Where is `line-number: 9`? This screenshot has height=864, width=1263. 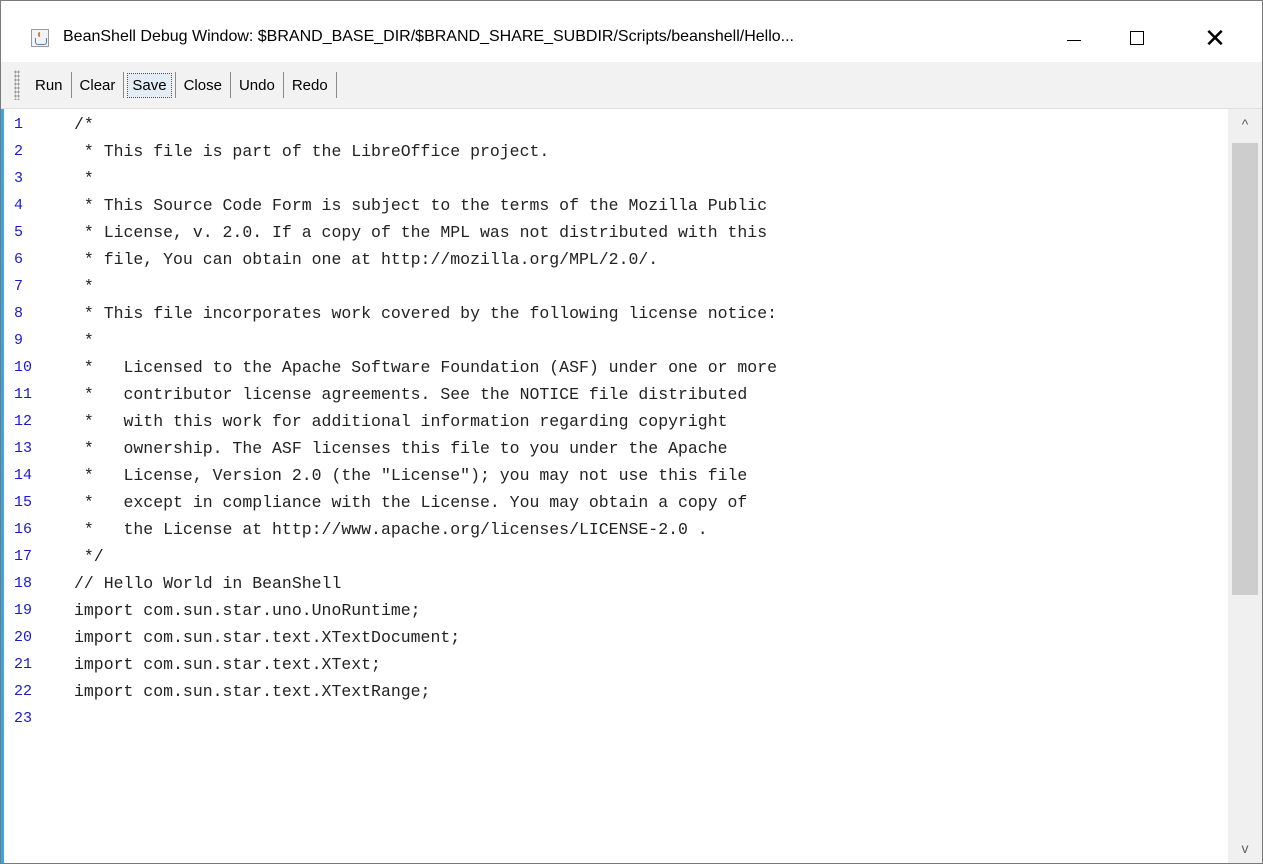
line-number: 9 is located at coordinates (19, 340).